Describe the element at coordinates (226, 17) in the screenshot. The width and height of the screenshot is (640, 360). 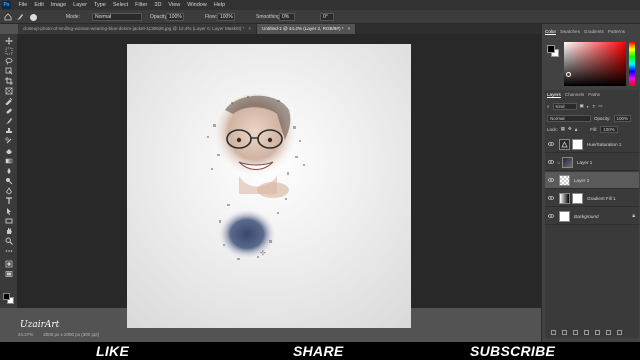
I see `flow-input: 100%` at that location.